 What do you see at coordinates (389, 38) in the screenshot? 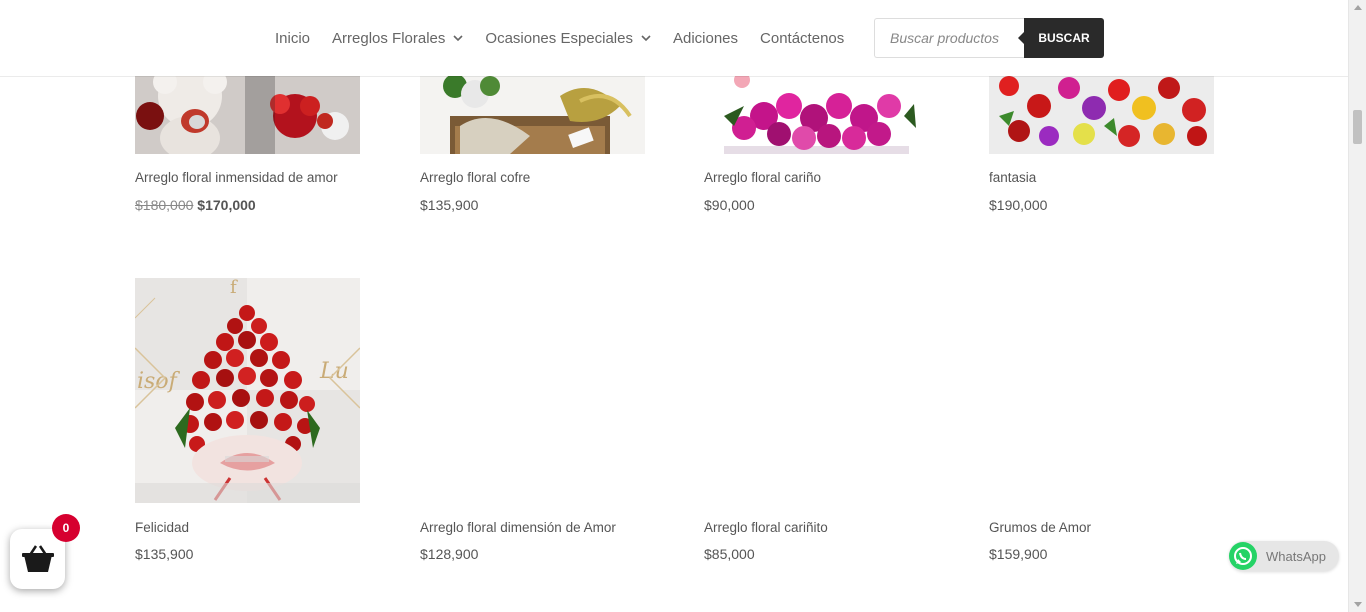
I see `nav-label: Arreglos Florales` at bounding box center [389, 38].